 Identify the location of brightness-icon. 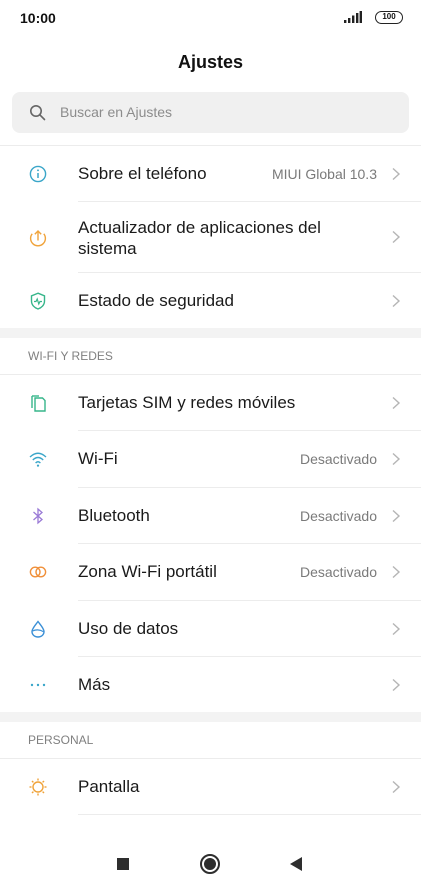
(38, 787).